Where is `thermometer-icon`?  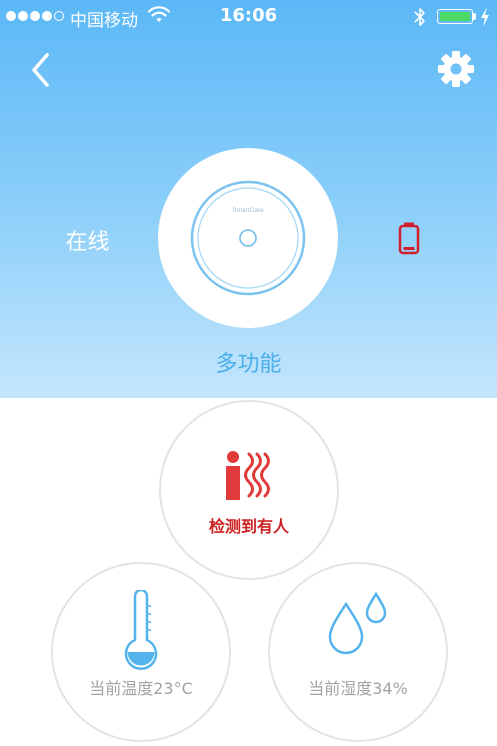 thermometer-icon is located at coordinates (141, 630).